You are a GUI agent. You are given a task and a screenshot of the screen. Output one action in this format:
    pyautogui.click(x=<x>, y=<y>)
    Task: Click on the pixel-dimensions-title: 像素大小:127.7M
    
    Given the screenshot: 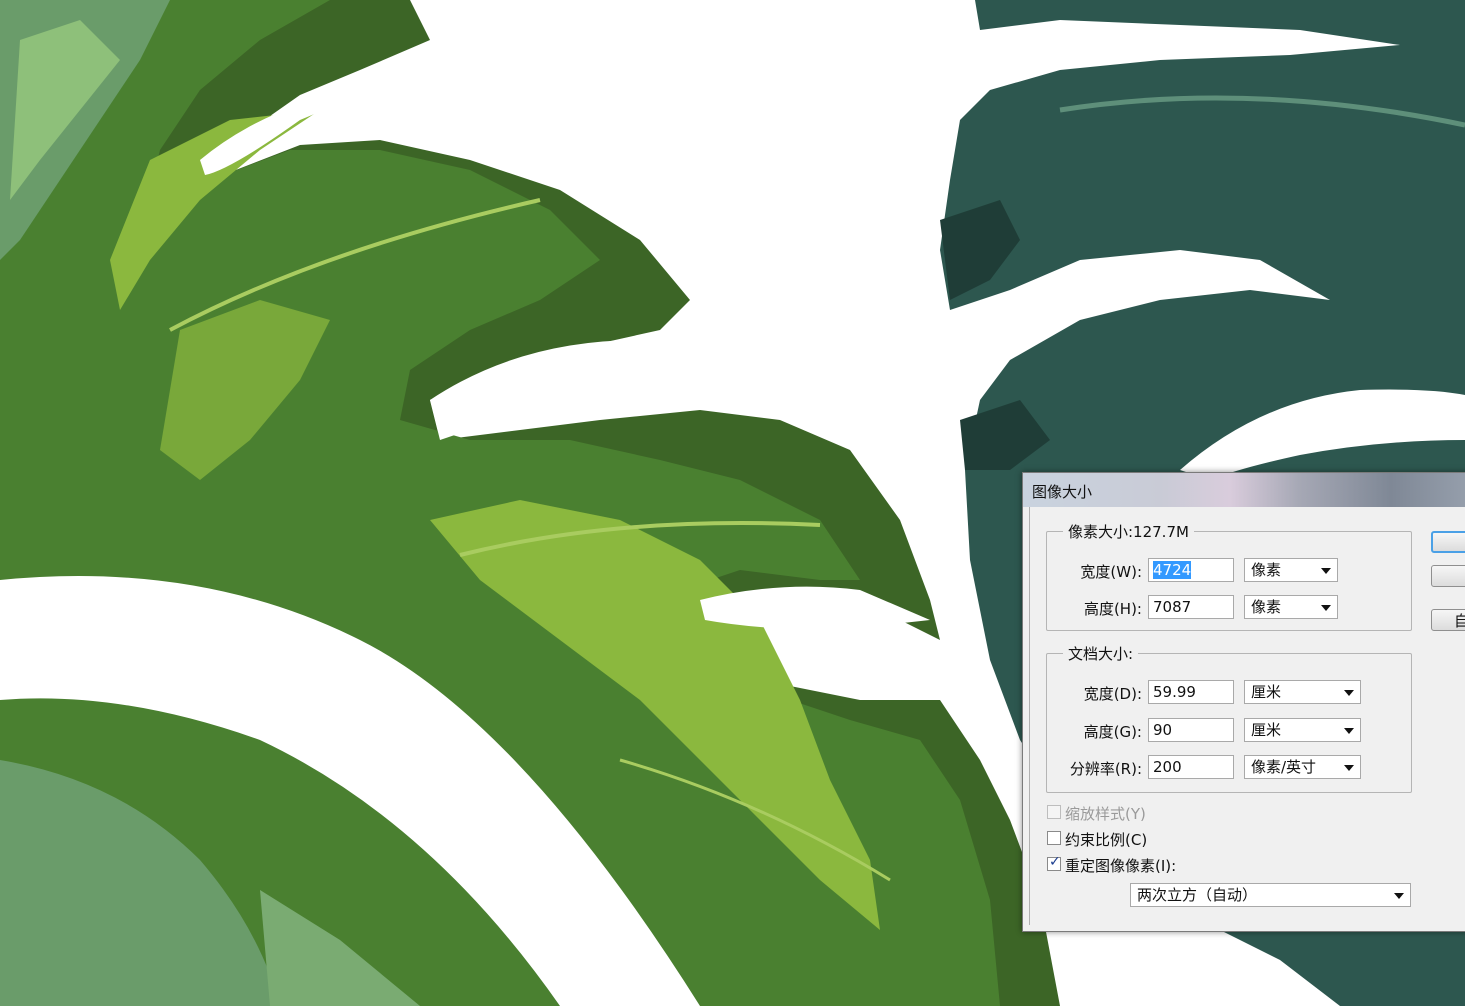 What is the action you would take?
    pyautogui.click(x=1128, y=531)
    